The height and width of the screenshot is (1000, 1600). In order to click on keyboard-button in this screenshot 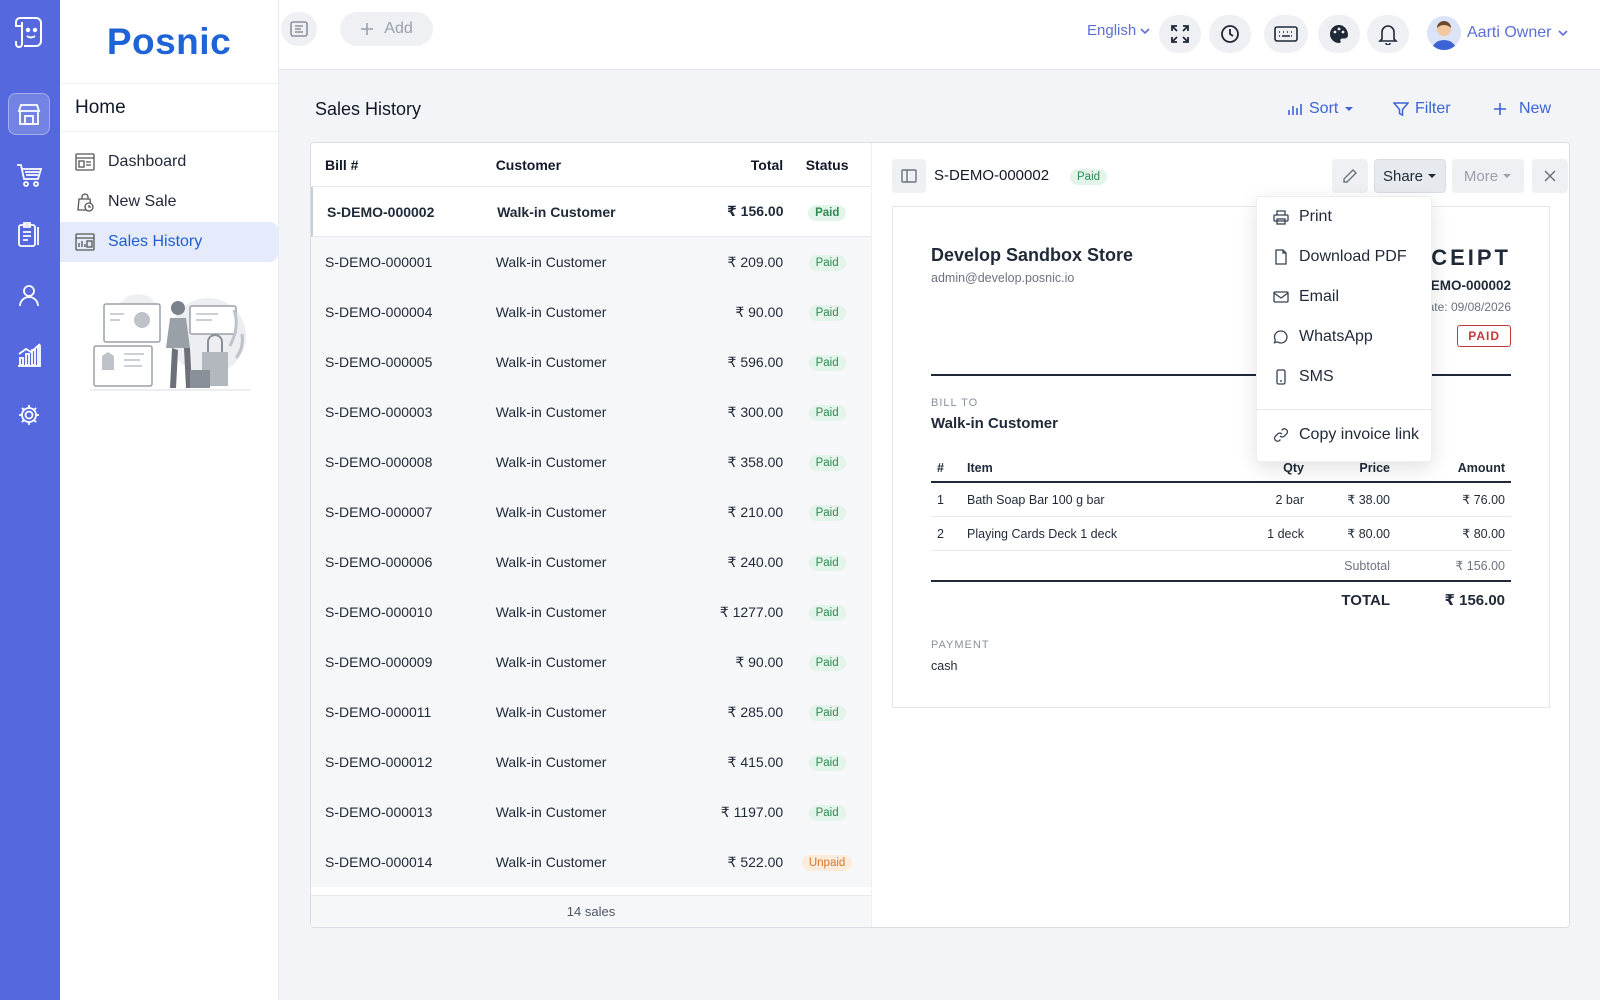, I will do `click(1286, 34)`.